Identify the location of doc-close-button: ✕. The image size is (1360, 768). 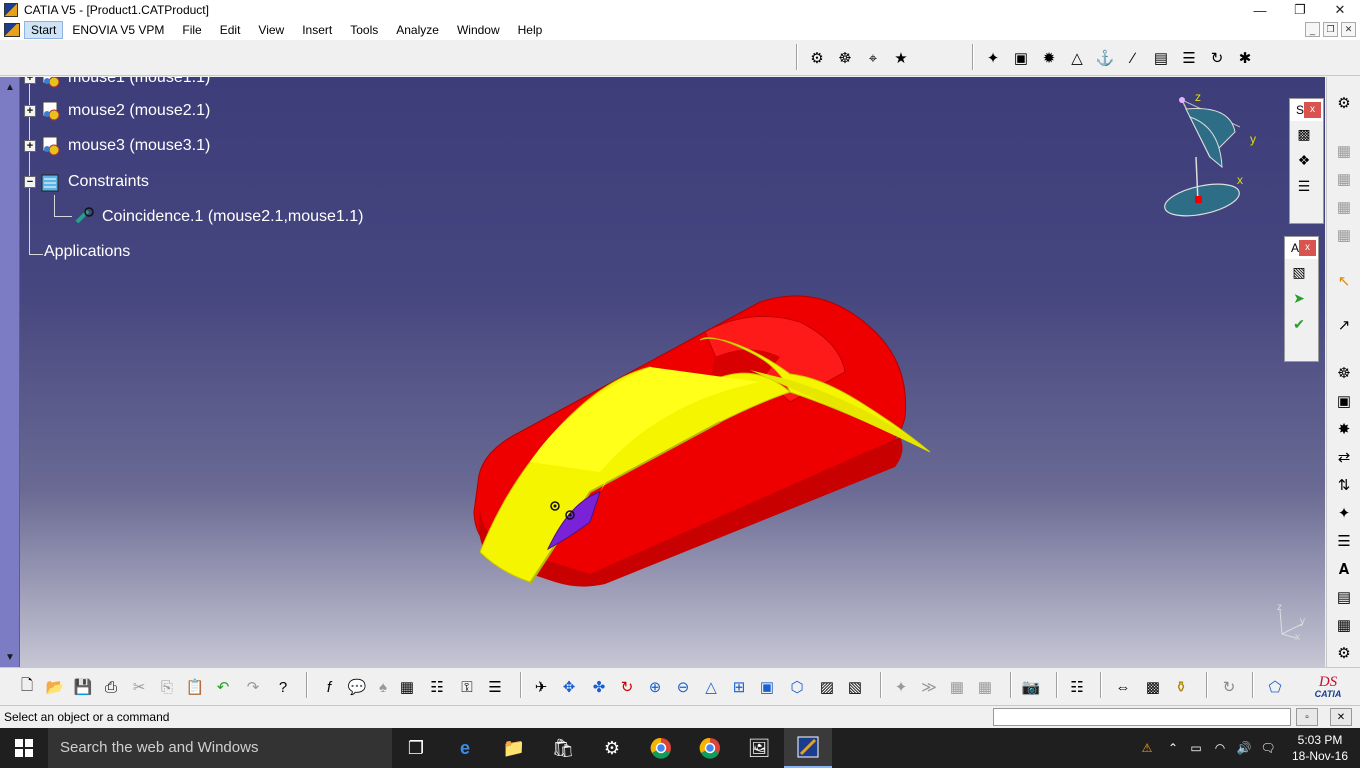
(1348, 29).